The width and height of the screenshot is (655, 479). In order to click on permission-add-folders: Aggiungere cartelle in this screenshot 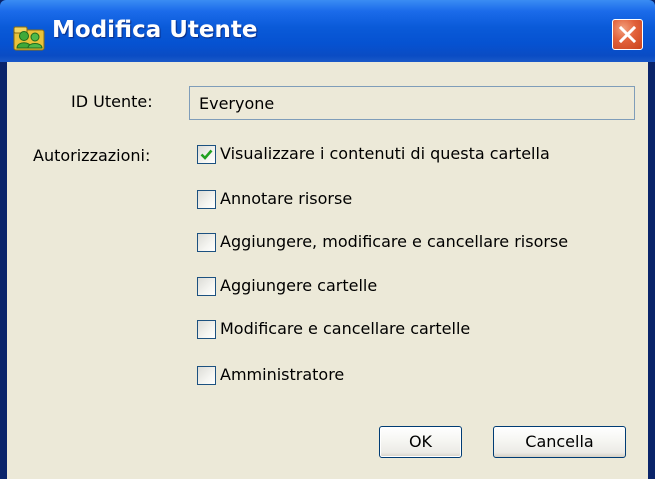, I will do `click(417, 287)`.